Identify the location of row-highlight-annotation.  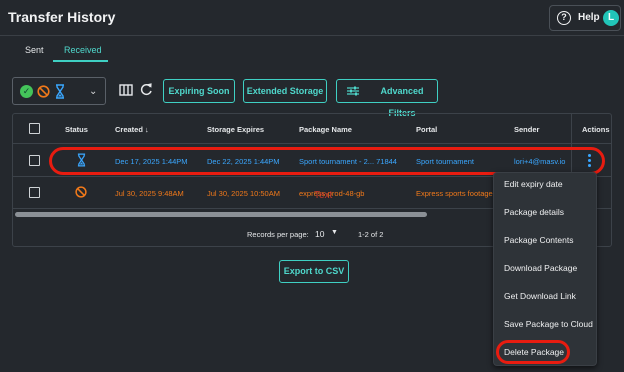
(327, 161).